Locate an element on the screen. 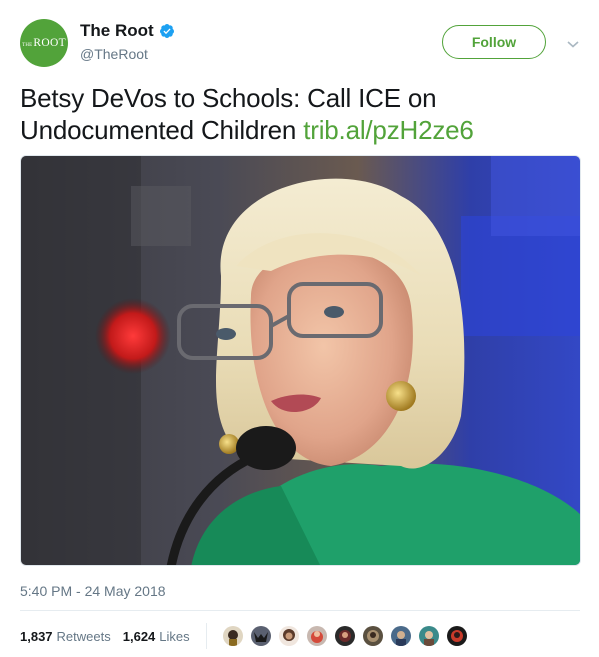 Image resolution: width=599 pixels, height=657 pixels. tweet-stats: 1,837 Retweets 1,624 Likes is located at coordinates (246, 636).